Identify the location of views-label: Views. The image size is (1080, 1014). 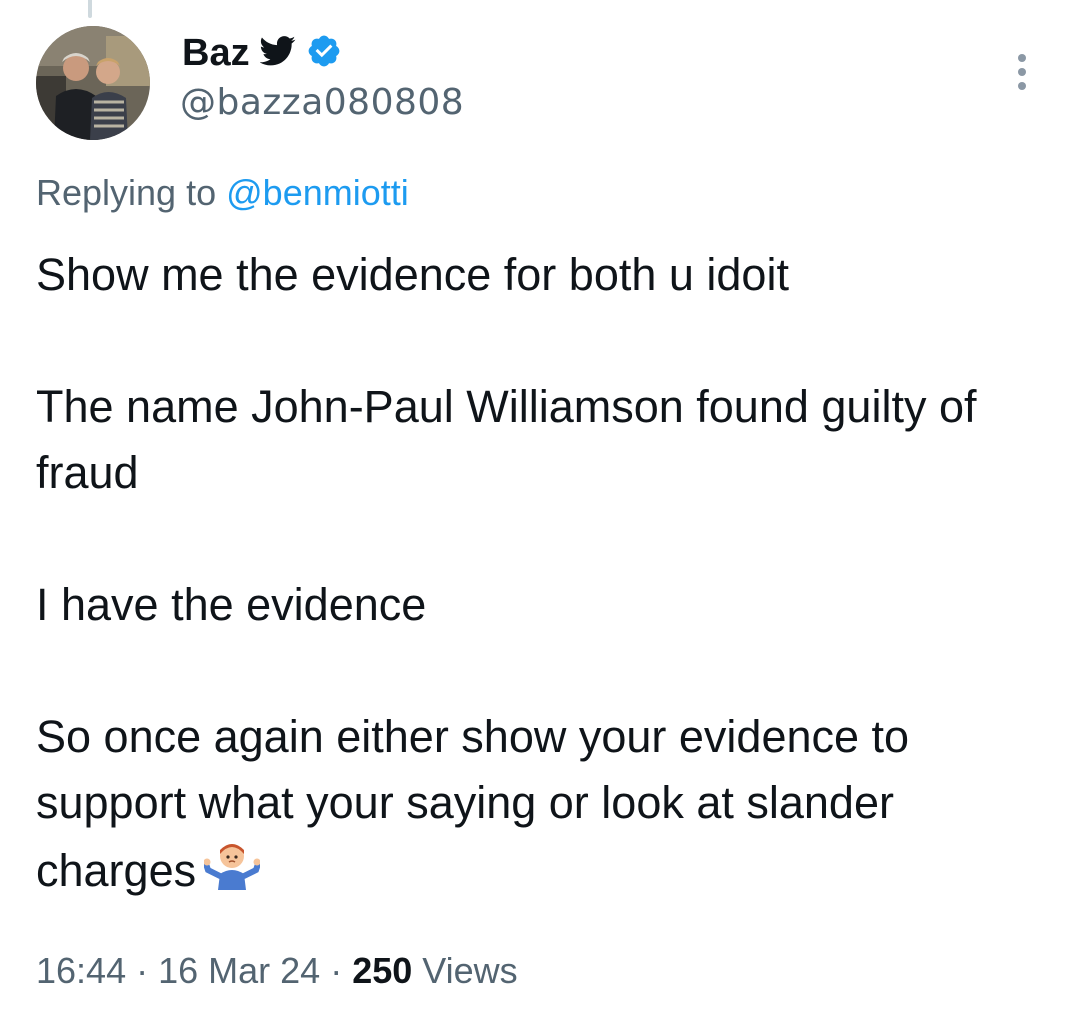
(470, 970).